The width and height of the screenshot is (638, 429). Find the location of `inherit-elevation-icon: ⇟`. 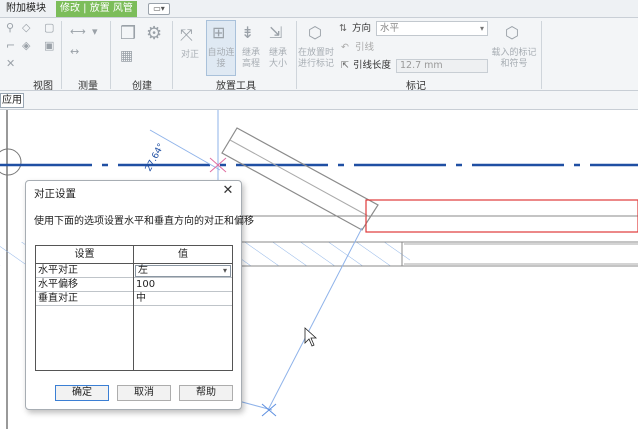

inherit-elevation-icon: ⇟ is located at coordinates (247, 33).